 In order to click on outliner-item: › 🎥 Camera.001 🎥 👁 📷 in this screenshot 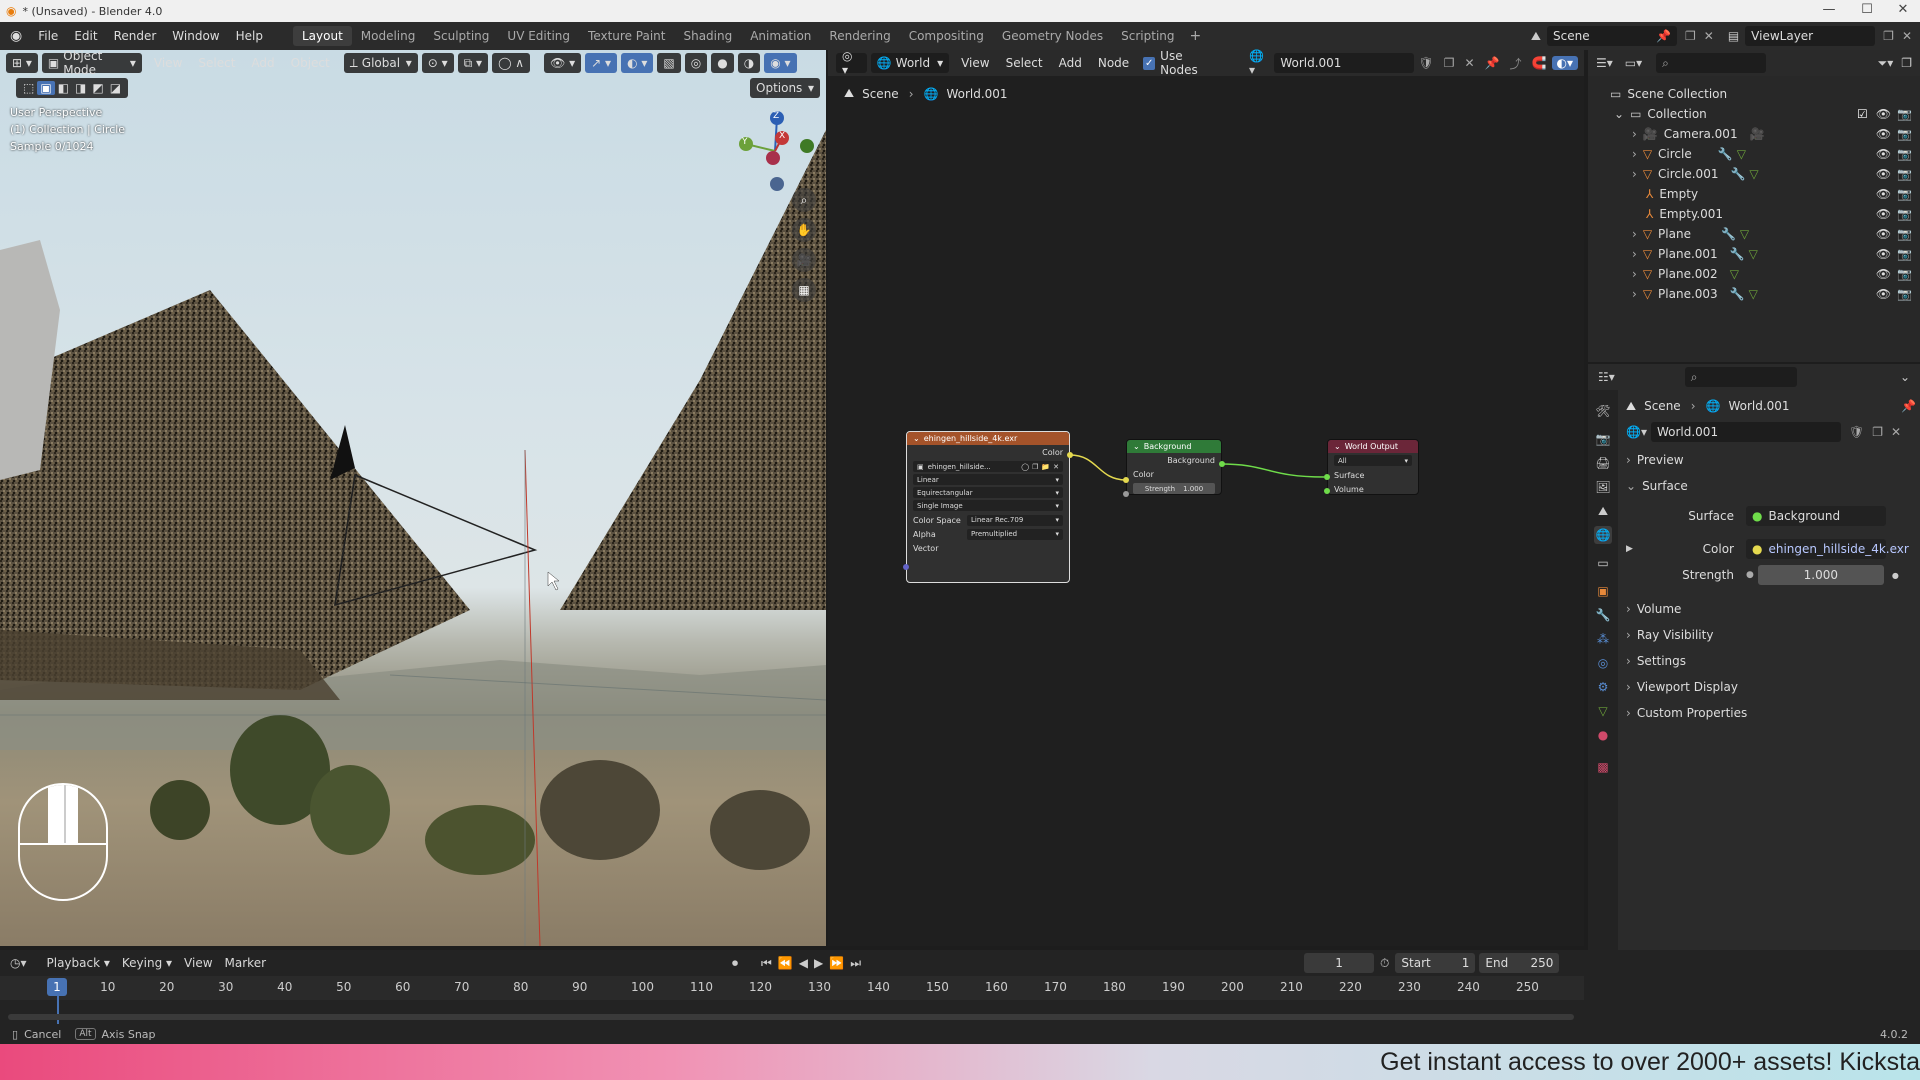, I will do `click(1754, 134)`.